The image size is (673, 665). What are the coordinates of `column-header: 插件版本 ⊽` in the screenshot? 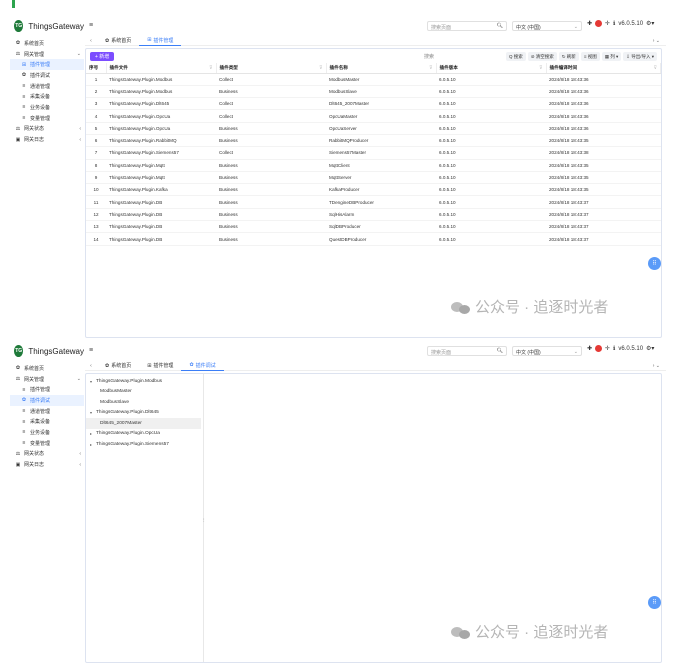 It's located at (491, 68).